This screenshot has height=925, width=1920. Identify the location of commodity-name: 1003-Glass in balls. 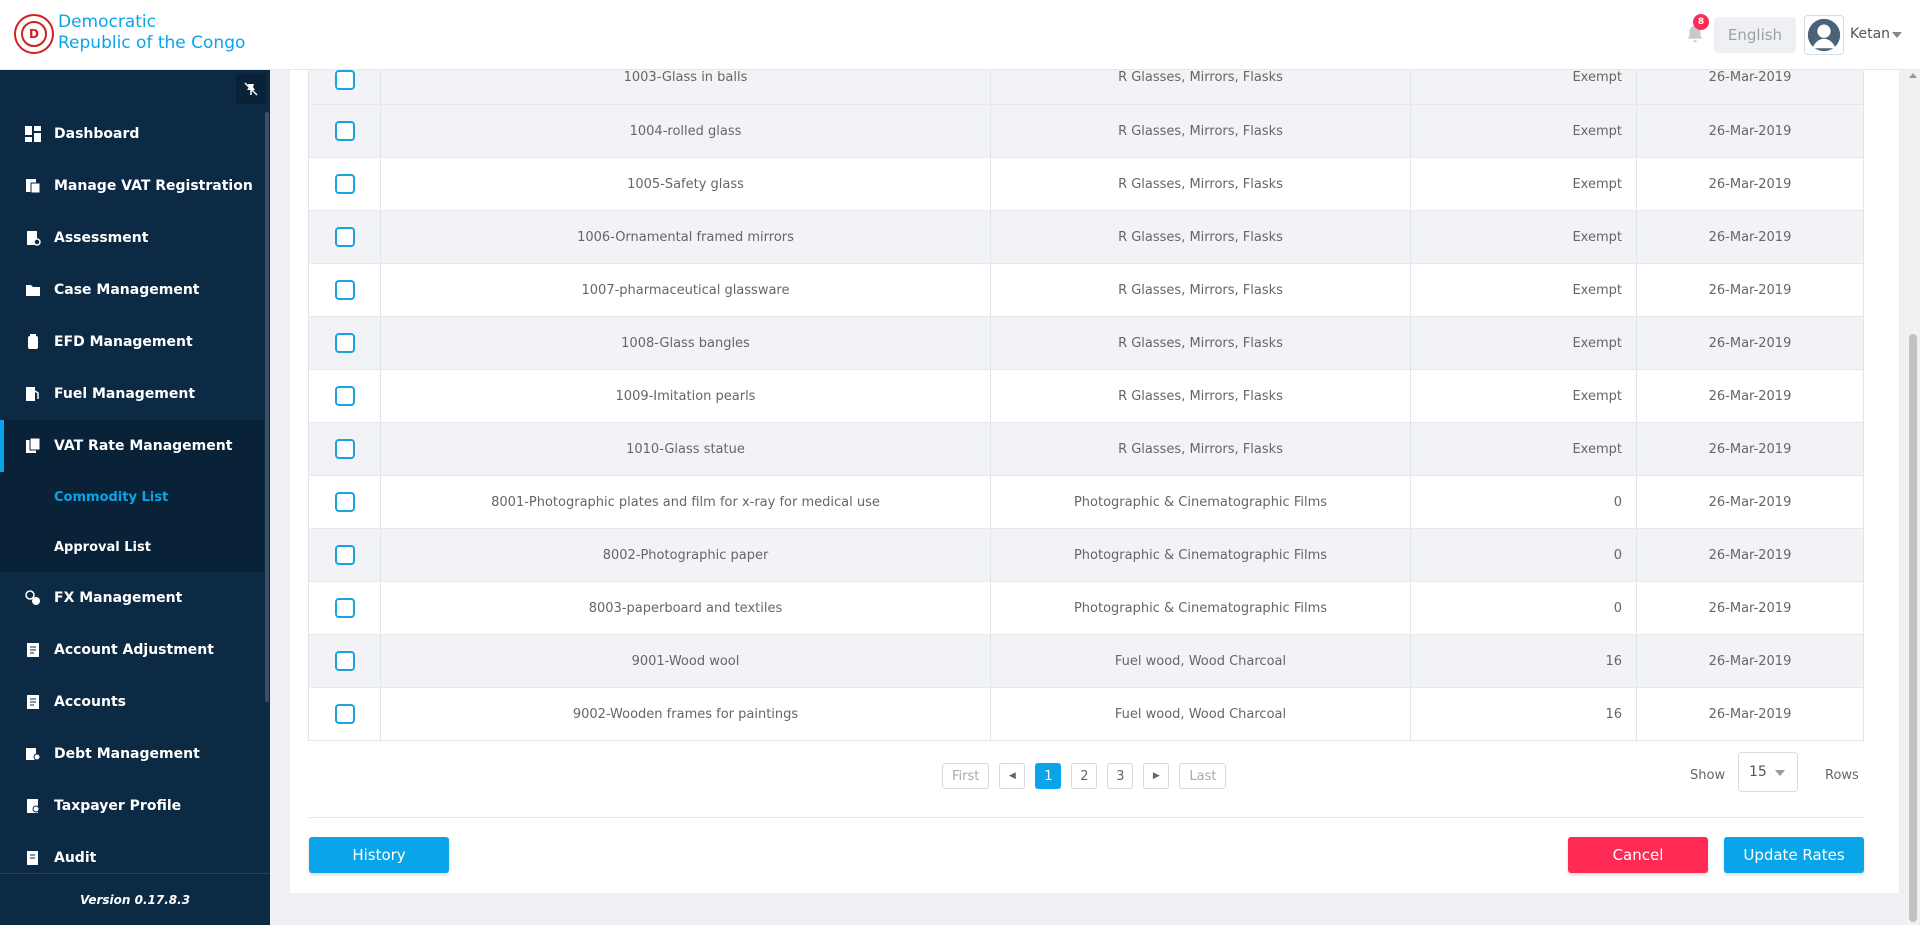
(686, 87).